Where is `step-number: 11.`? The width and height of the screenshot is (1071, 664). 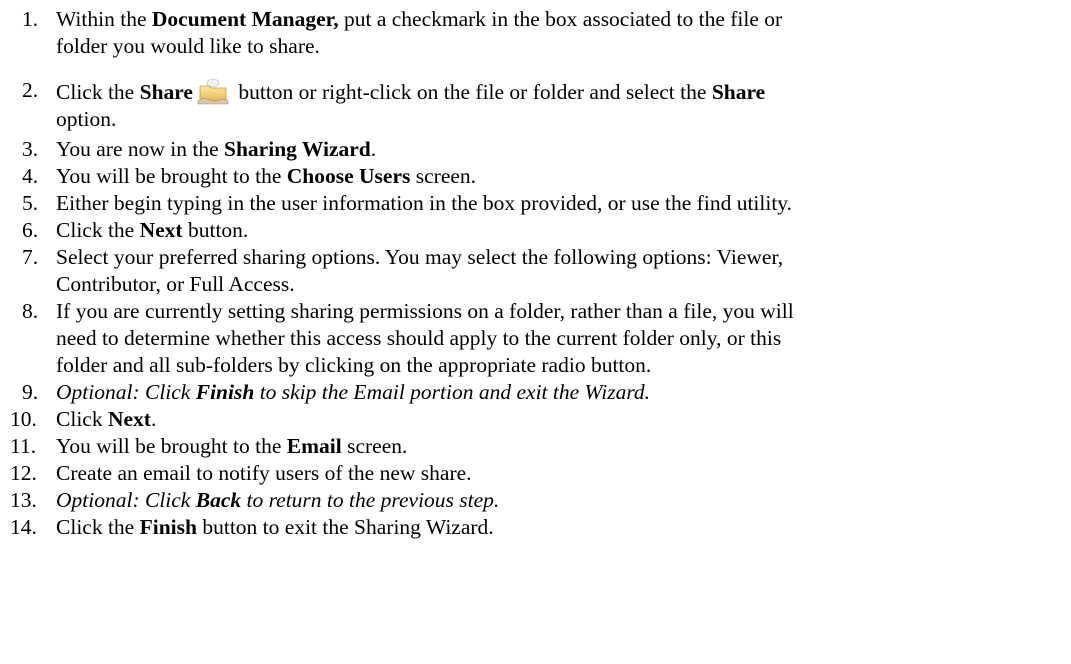
step-number: 11. is located at coordinates (23, 446).